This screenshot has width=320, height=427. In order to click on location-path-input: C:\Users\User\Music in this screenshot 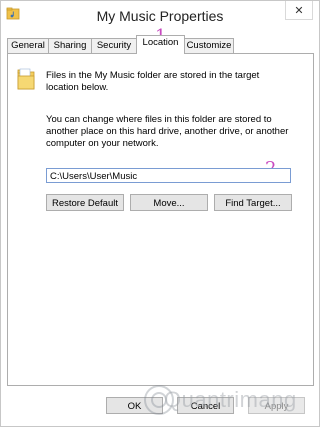, I will do `click(168, 175)`.